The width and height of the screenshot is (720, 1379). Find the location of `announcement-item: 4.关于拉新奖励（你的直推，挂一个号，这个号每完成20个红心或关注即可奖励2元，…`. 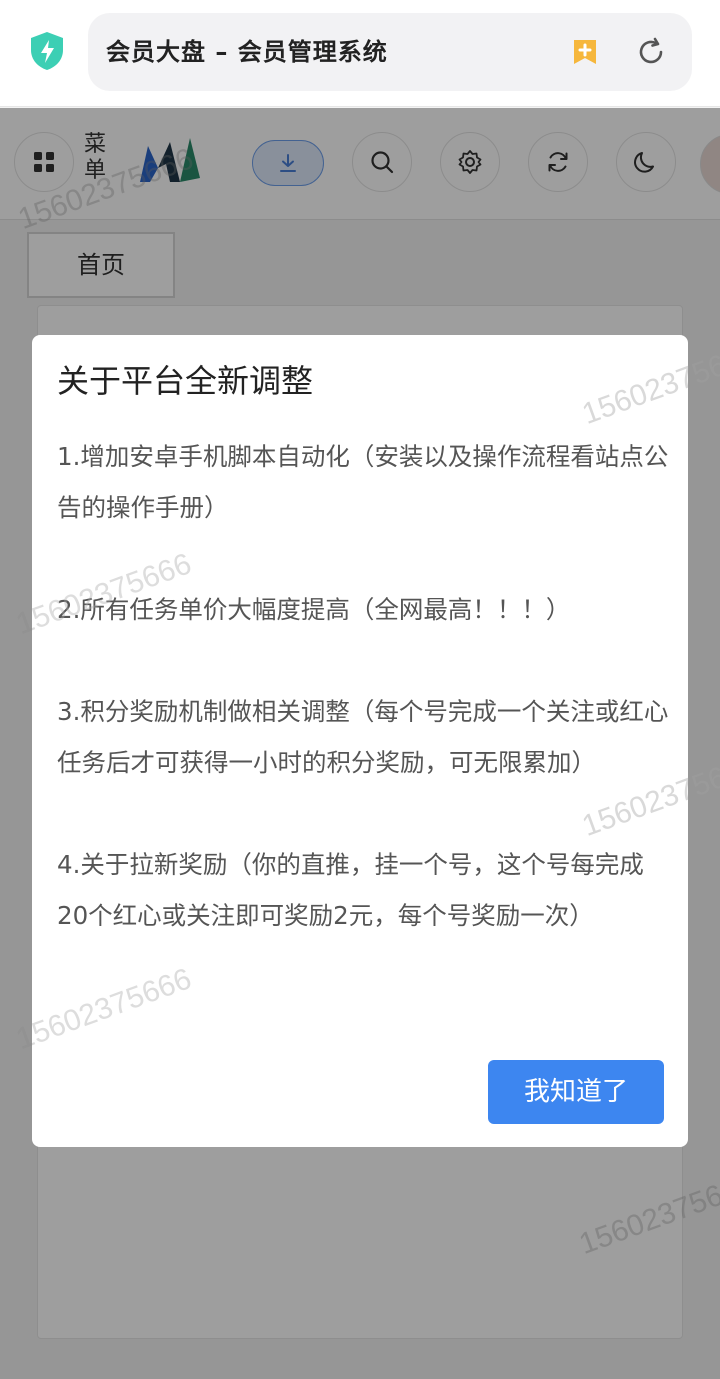

announcement-item: 4.关于拉新奖励（你的直推，挂一个号，这个号每完成20个红心或关注即可奖励2元，… is located at coordinates (350, 890).